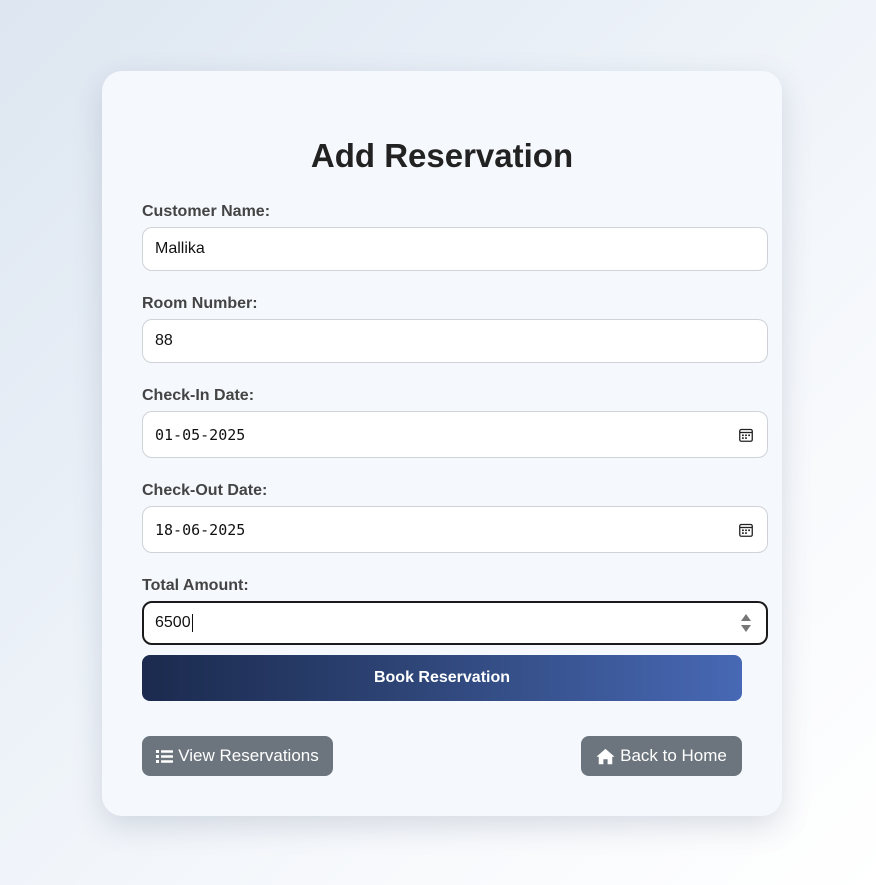 This screenshot has width=876, height=885. What do you see at coordinates (200, 434) in the screenshot?
I see `check-in-value: 01-05-2025` at bounding box center [200, 434].